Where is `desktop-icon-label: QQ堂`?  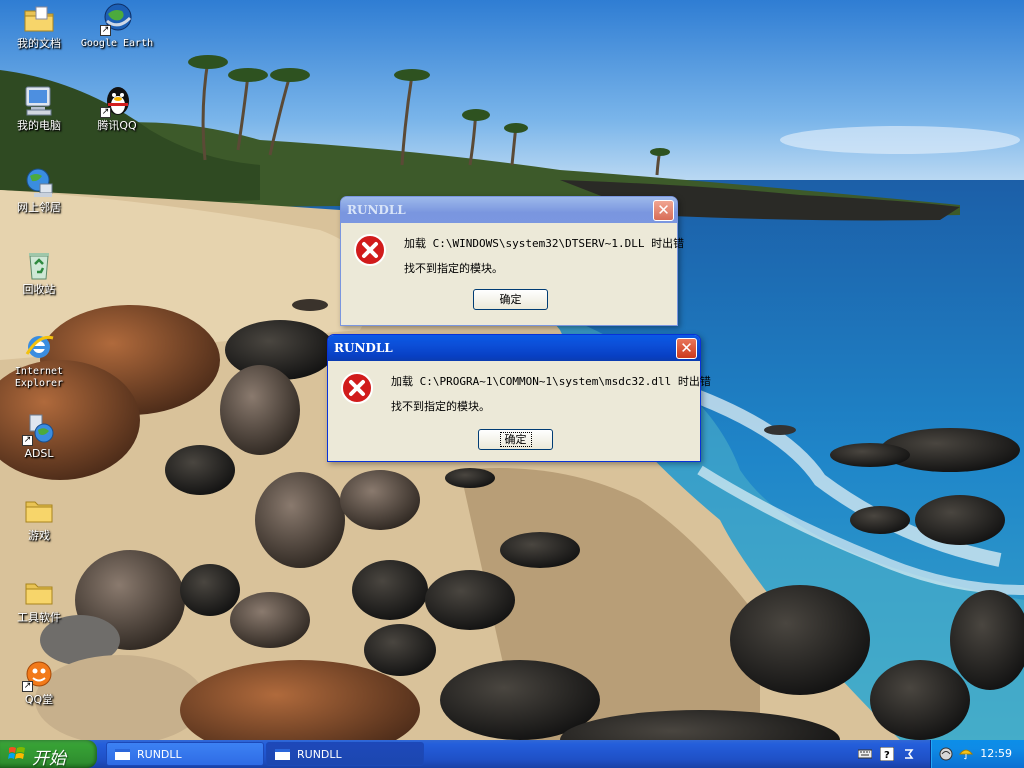
desktop-icon-label: QQ堂 is located at coordinates (39, 699).